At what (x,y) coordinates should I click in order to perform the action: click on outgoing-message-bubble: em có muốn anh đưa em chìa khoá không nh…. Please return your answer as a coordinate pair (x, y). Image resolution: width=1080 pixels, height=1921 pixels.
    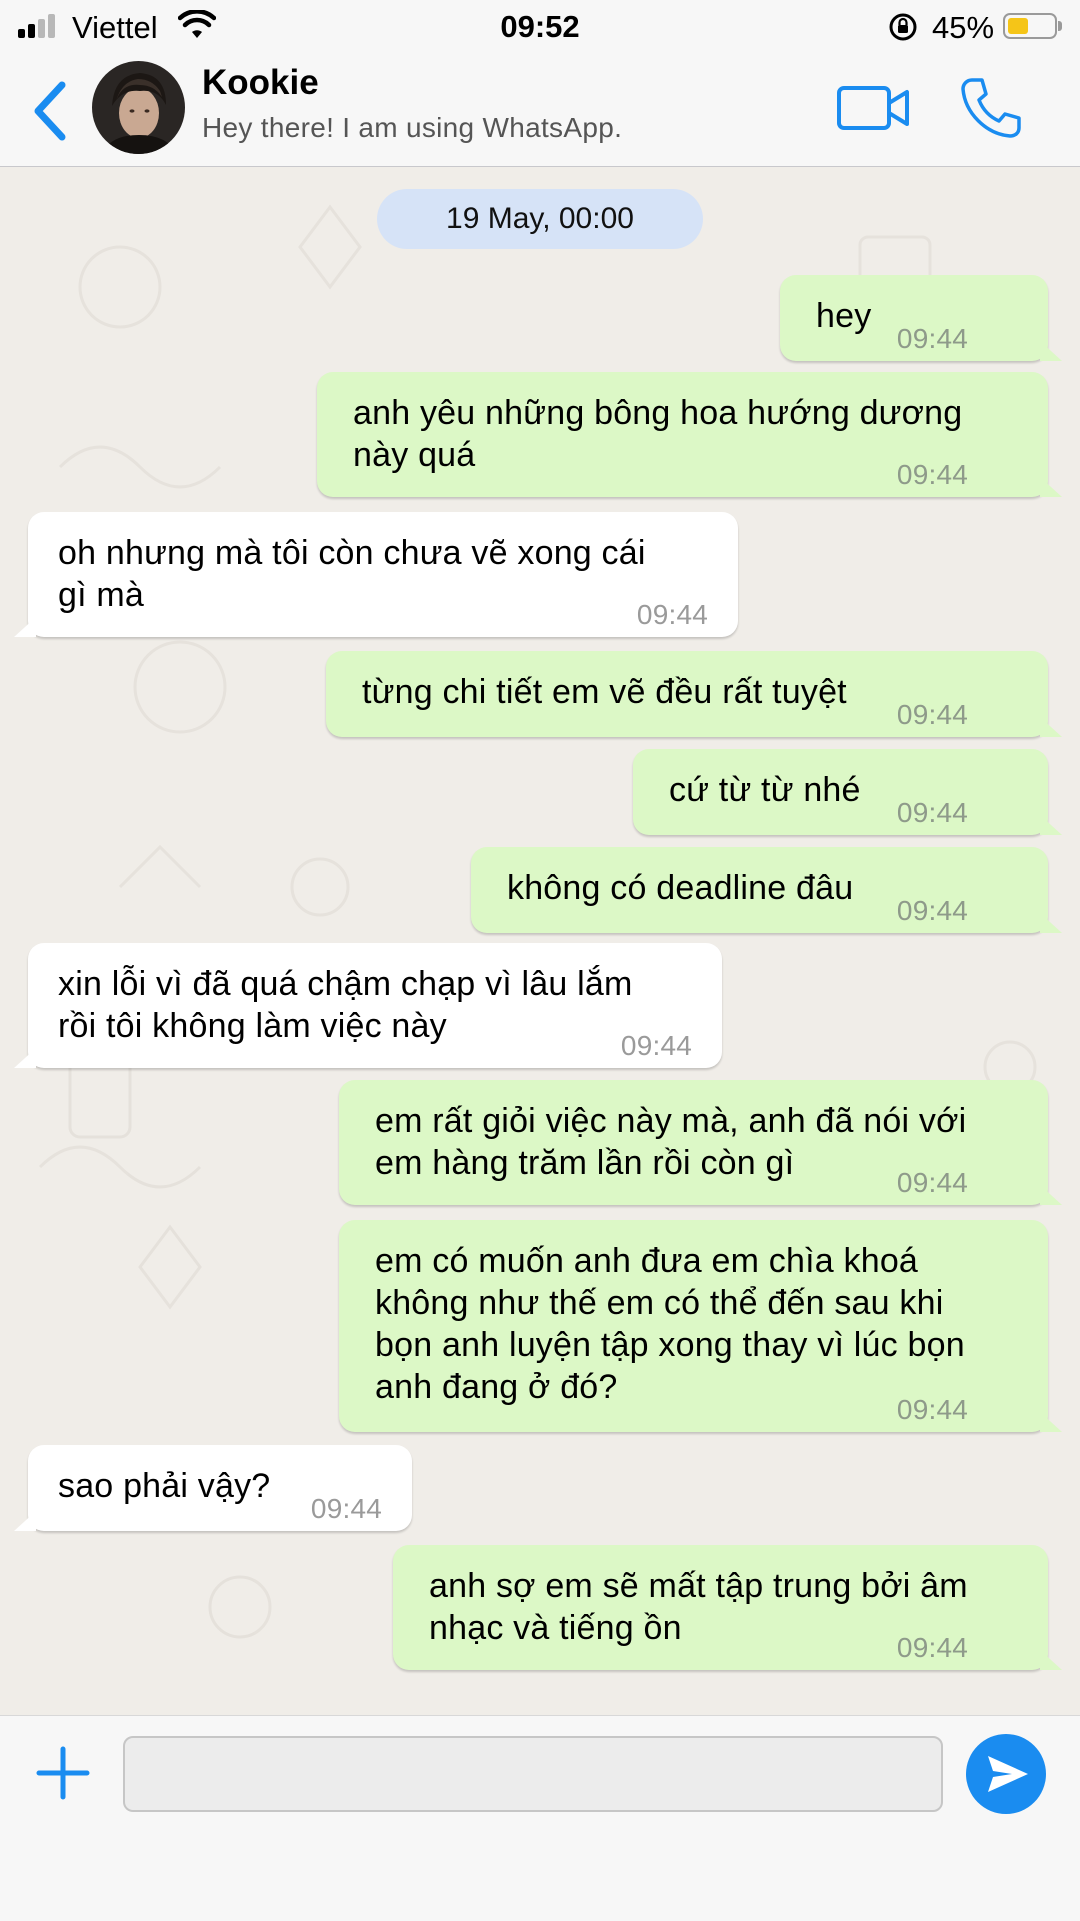
    Looking at the image, I should click on (700, 1326).